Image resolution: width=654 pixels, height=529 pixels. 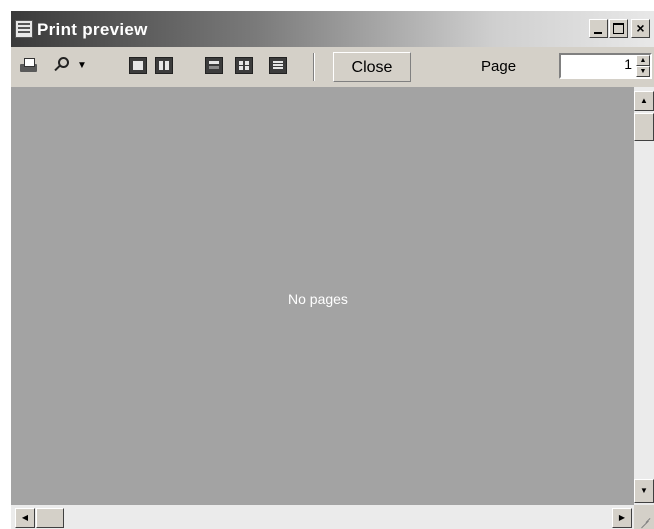 What do you see at coordinates (644, 127) in the screenshot?
I see `vertical-scroll-thumb` at bounding box center [644, 127].